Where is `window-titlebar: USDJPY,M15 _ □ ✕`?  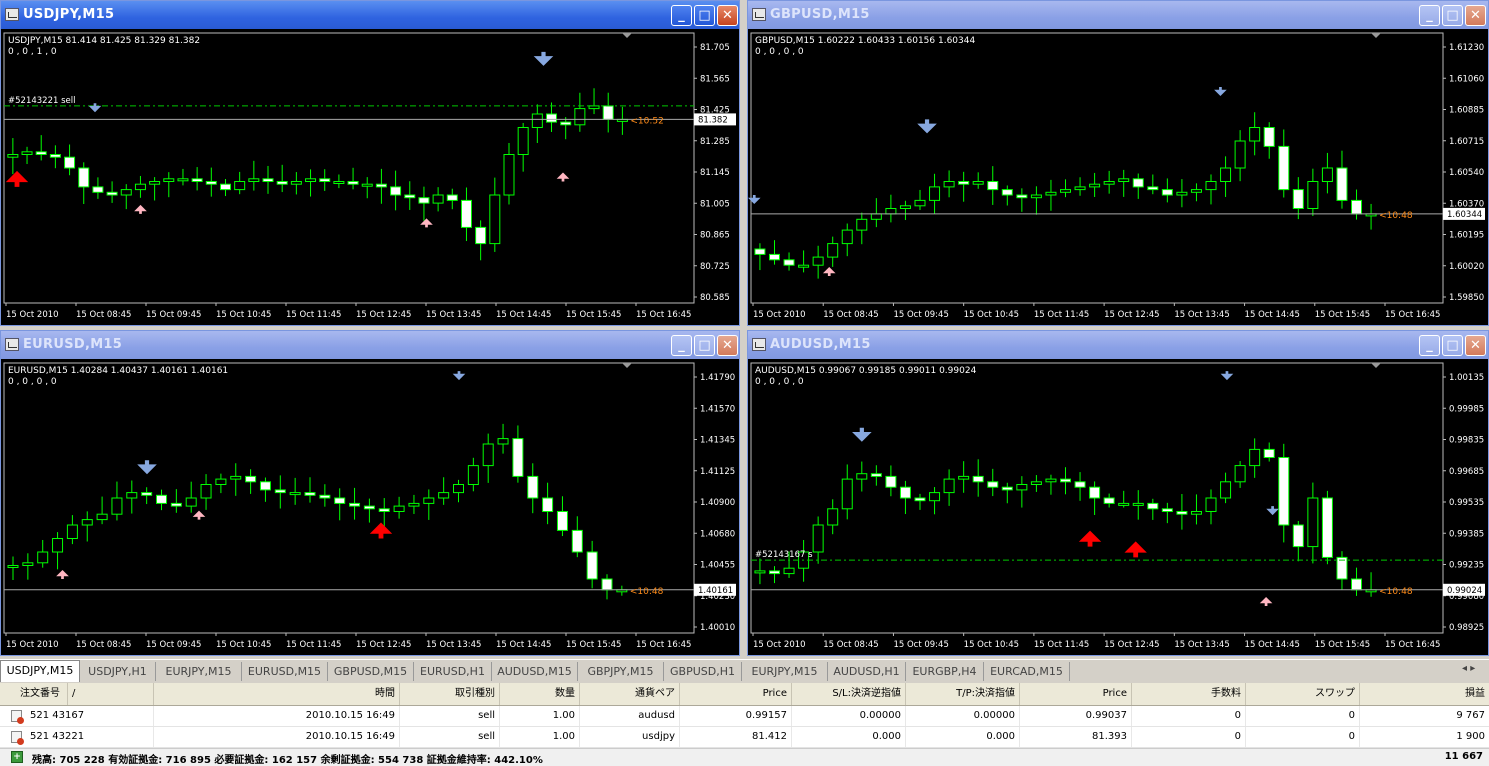 window-titlebar: USDJPY,M15 _ □ ✕ is located at coordinates (370, 15).